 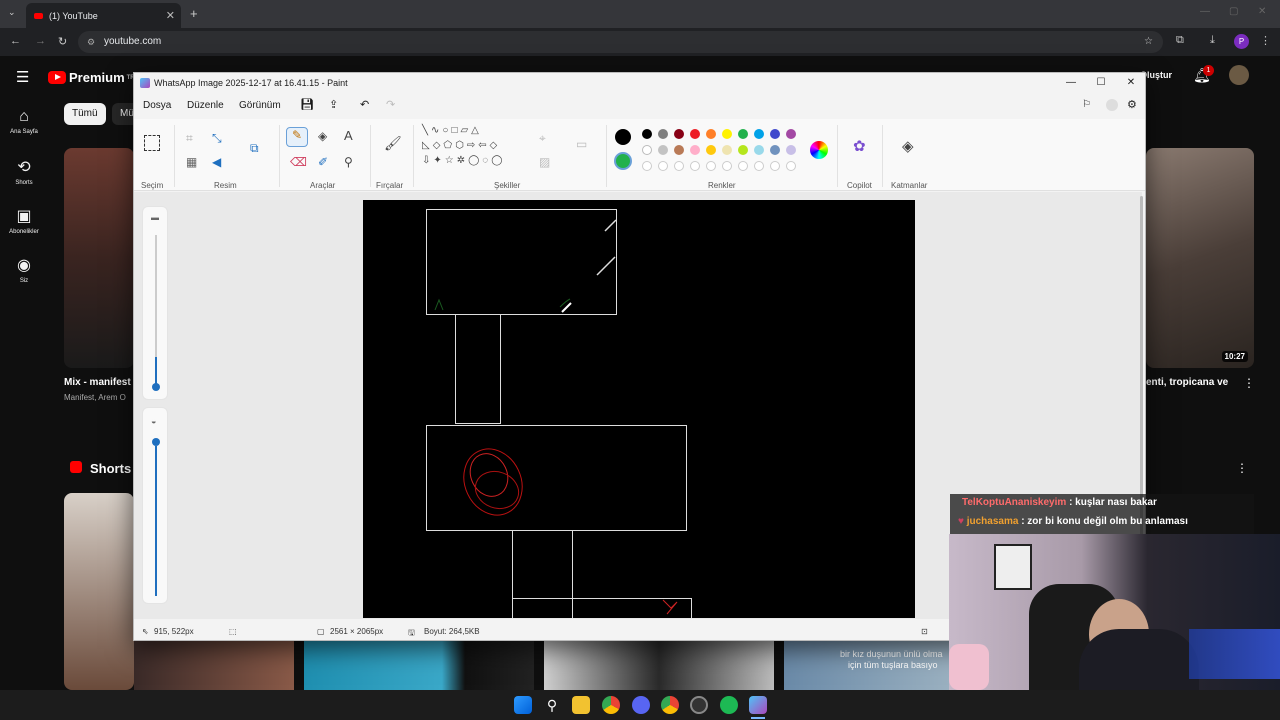 I want to click on profile-avatar: P, so click(x=1241, y=41).